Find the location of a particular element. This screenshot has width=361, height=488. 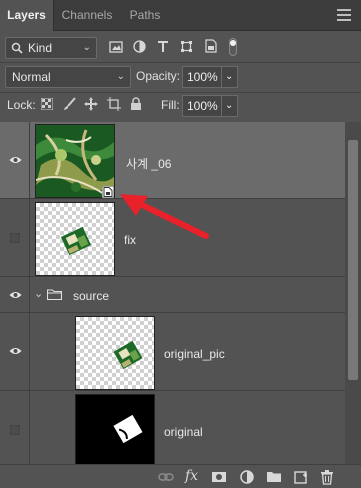

mask-icon is located at coordinates (219, 477).